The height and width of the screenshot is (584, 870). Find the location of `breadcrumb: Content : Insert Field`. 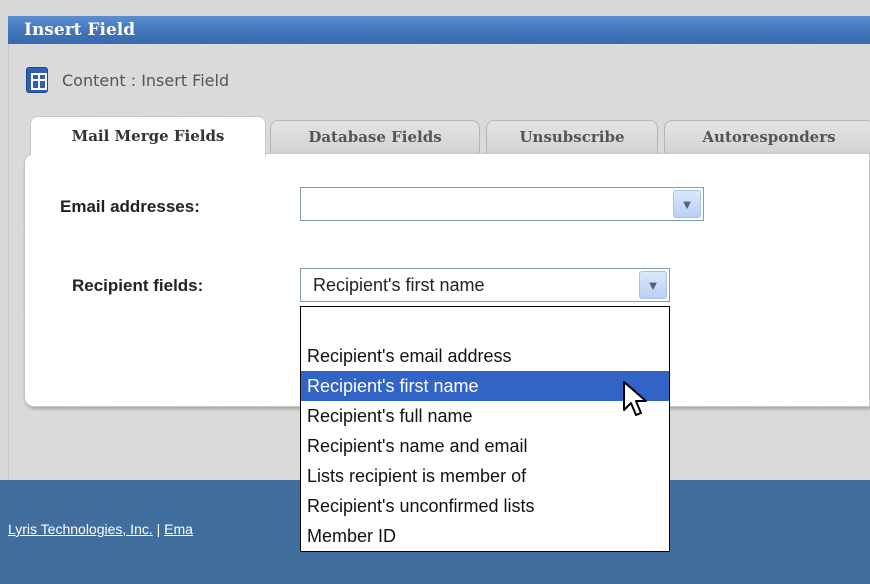

breadcrumb: Content : Insert Field is located at coordinates (127, 80).